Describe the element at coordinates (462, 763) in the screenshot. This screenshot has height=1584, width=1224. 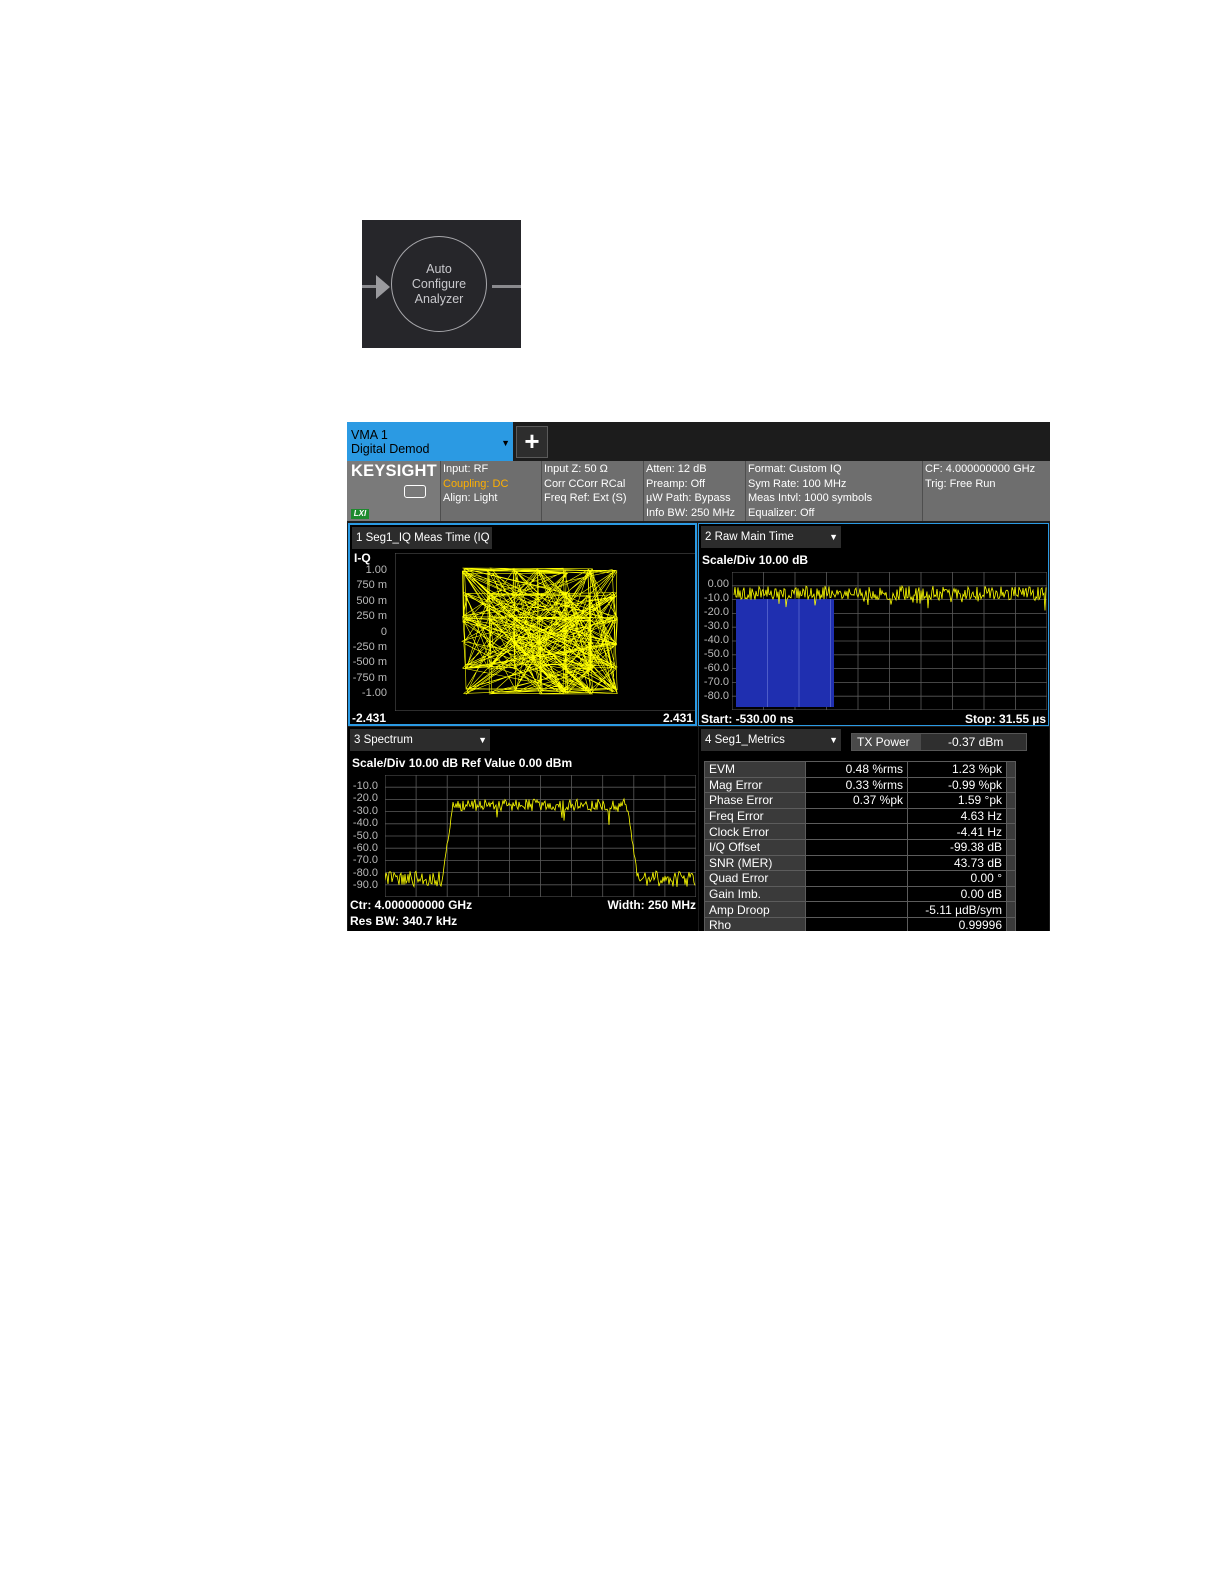
I see `pane3-scale: Scale/Div 10.00 dB Ref Value 0.00 dBm` at that location.